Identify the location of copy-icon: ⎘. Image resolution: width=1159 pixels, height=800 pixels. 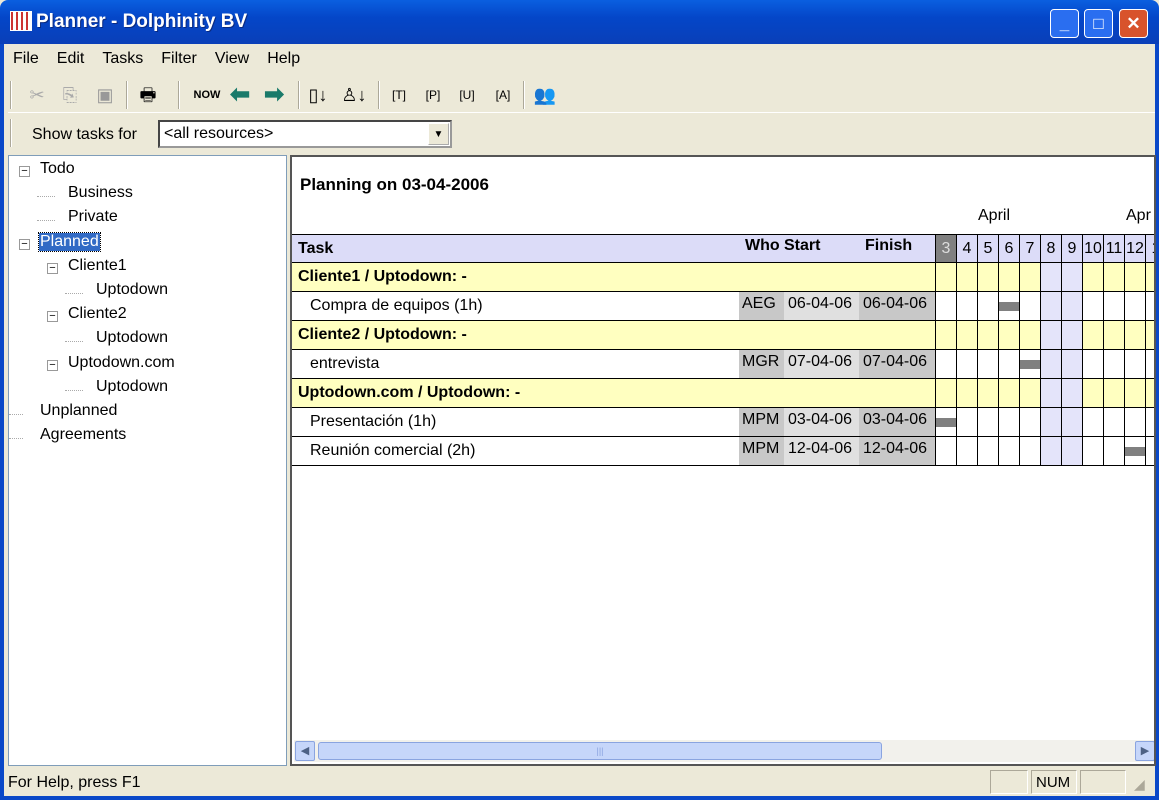
(70, 95).